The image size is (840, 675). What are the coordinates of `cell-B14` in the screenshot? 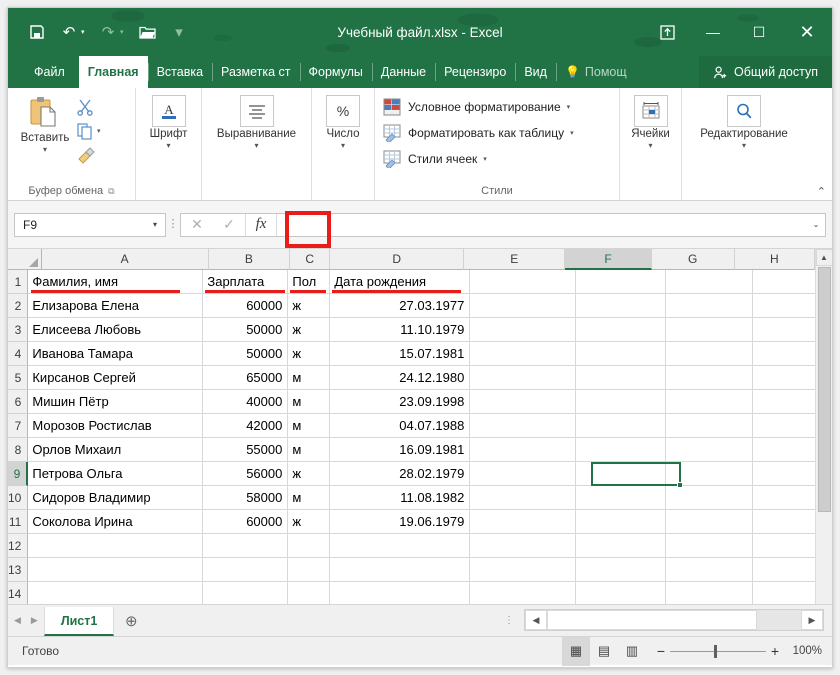 It's located at (246, 593).